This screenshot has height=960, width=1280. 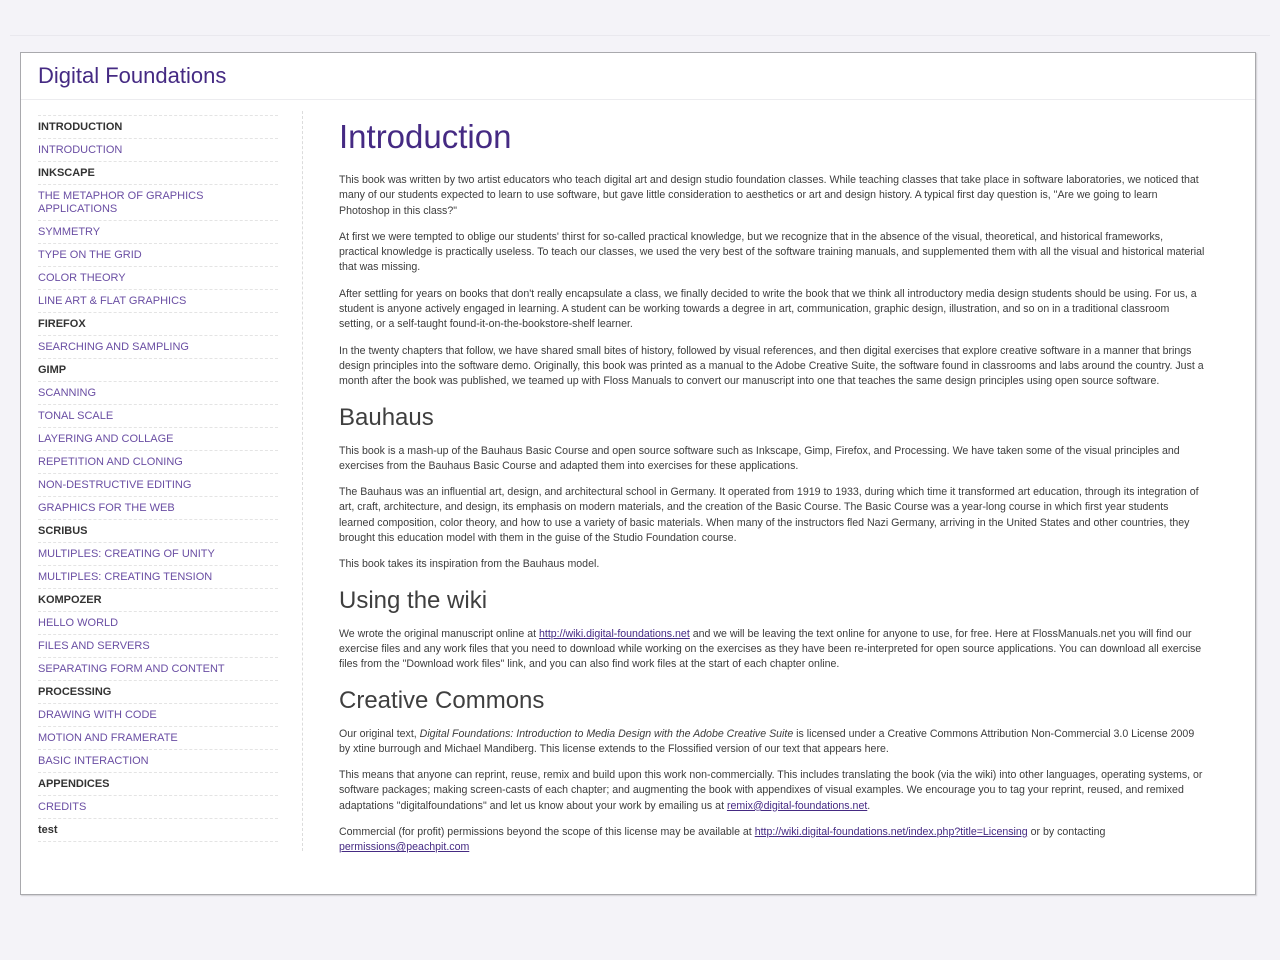 I want to click on header: Digital Foundations, so click(x=638, y=76).